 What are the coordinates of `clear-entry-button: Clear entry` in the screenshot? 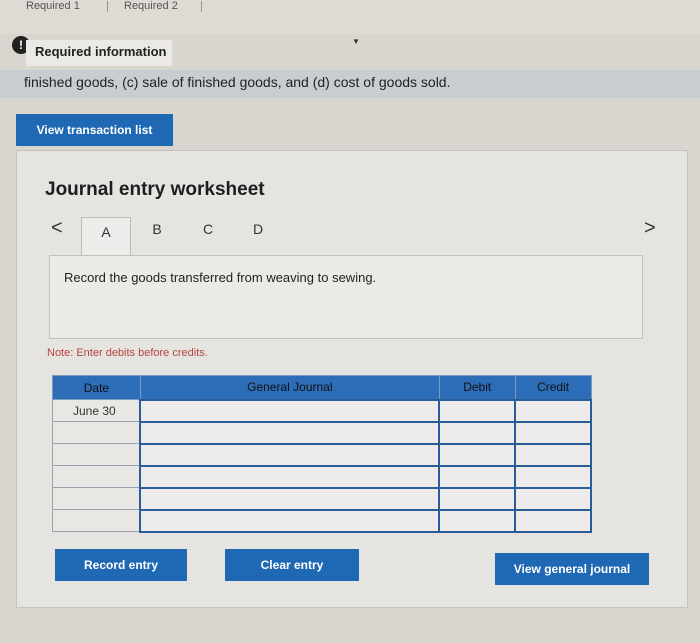 It's located at (292, 565).